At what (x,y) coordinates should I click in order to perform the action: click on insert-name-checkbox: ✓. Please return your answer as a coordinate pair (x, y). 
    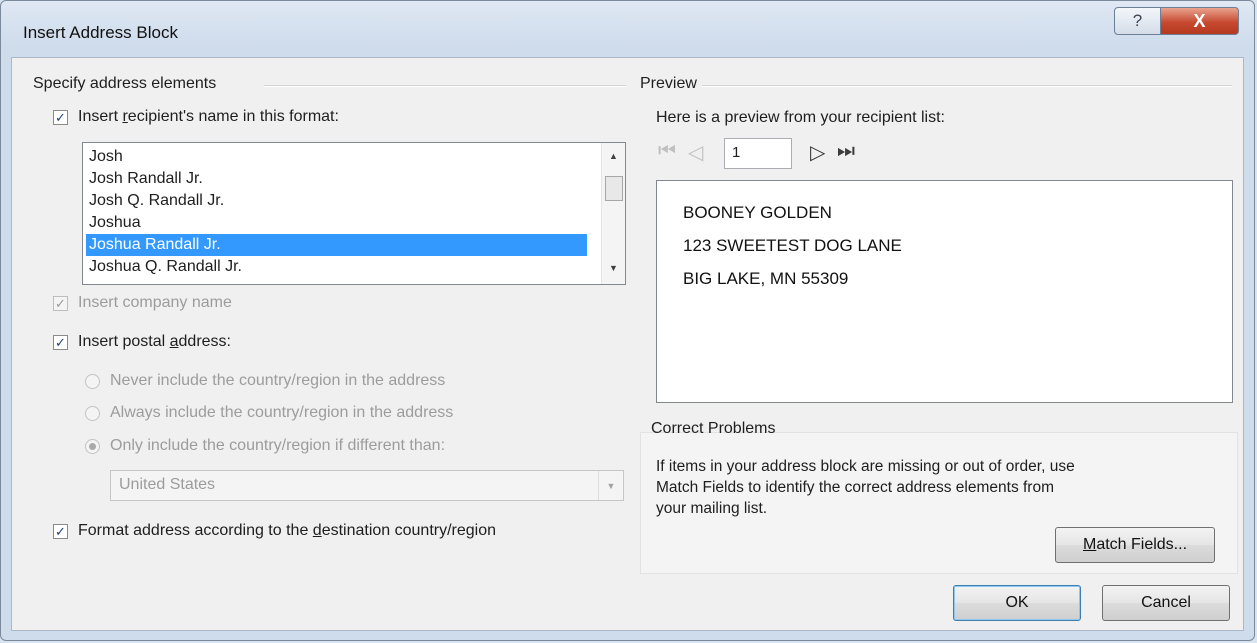
    Looking at the image, I should click on (60, 117).